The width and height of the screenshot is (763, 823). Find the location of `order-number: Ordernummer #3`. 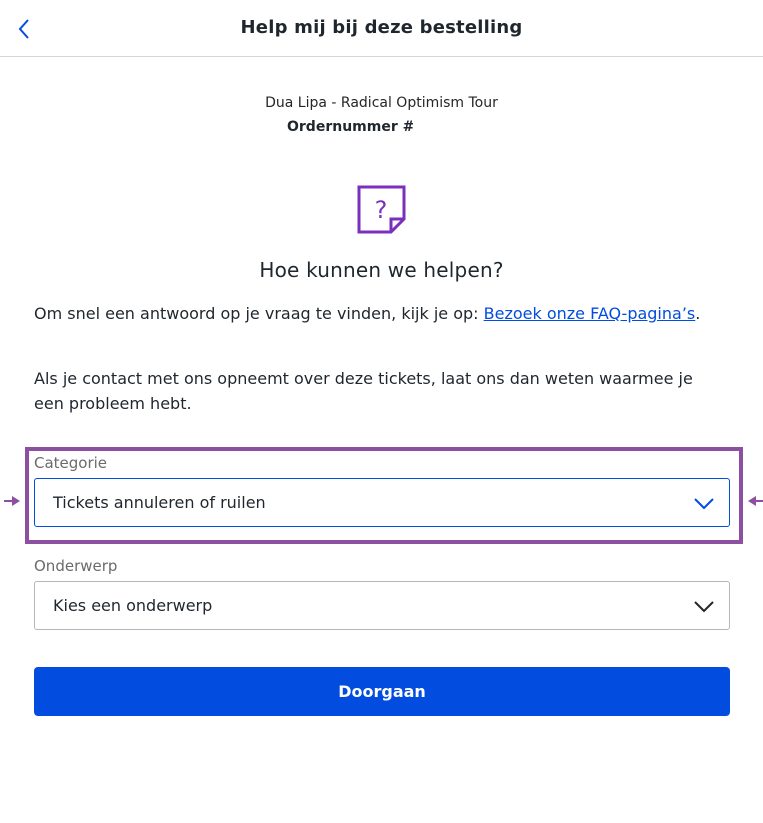

order-number: Ordernummer #3 is located at coordinates (350, 127).